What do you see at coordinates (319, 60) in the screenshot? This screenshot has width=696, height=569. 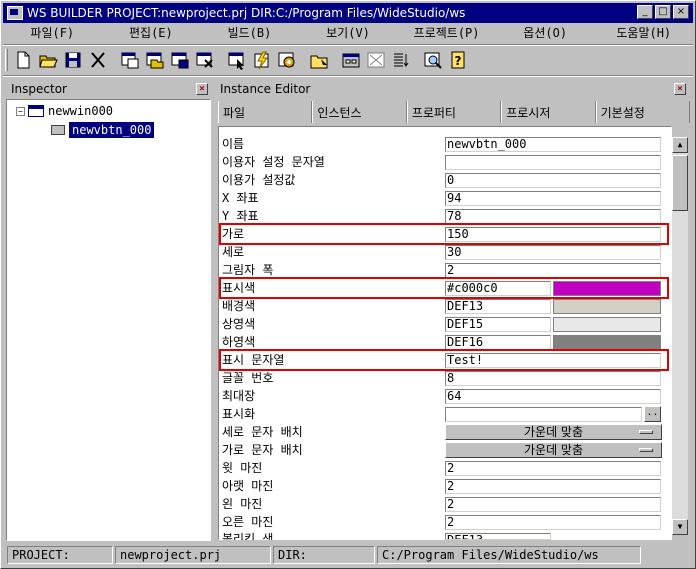 I see `folder-arrow-icon` at bounding box center [319, 60].